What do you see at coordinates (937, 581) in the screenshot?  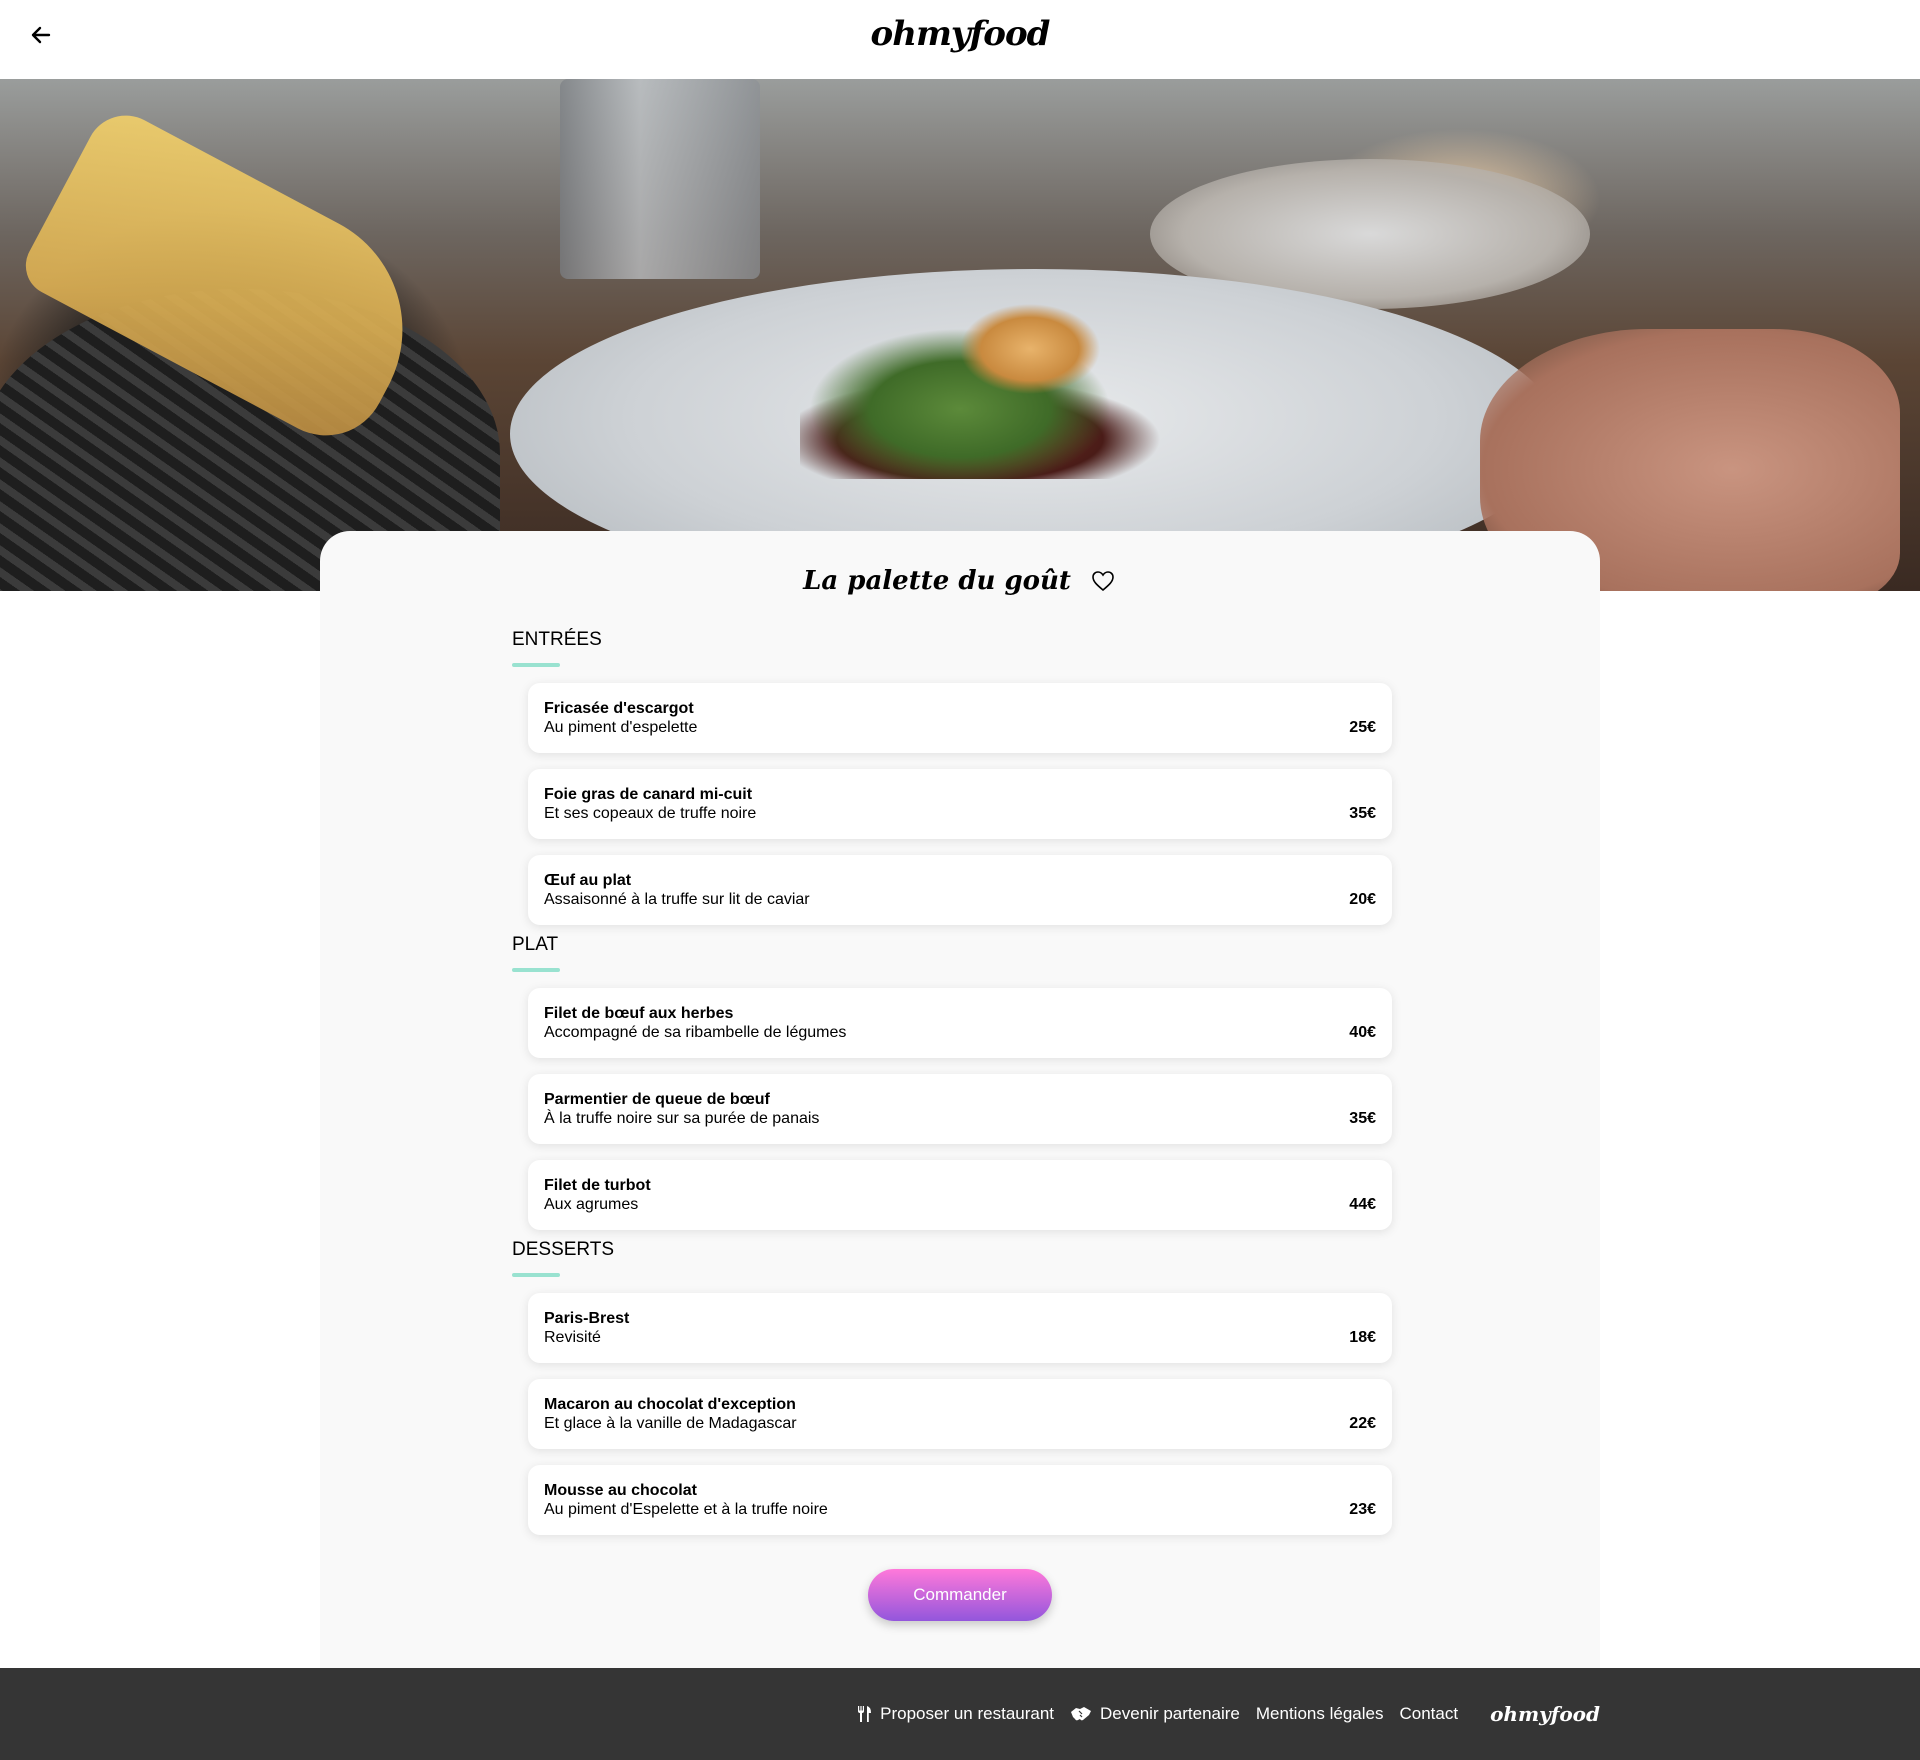 I see `restaurant-name: La palette du goût` at bounding box center [937, 581].